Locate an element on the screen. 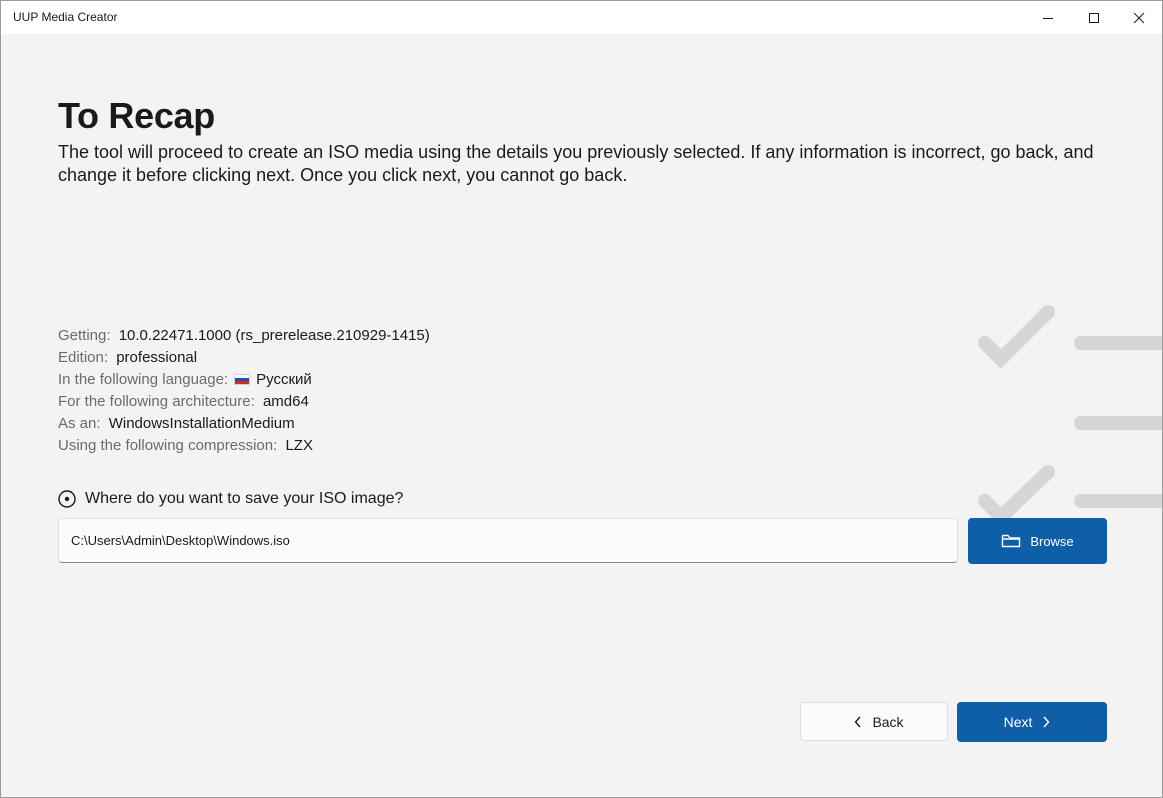  maximize-button is located at coordinates (1094, 17).